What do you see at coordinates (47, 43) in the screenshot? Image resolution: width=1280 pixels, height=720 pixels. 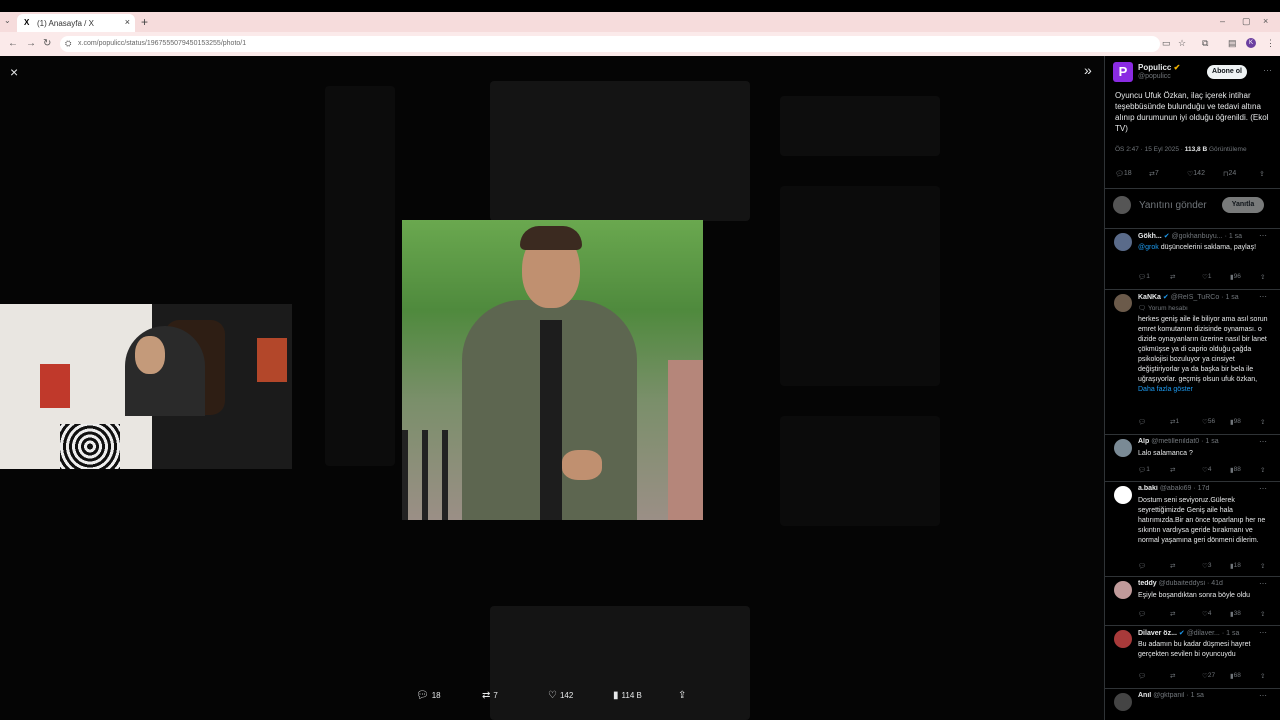 I see `reload-icon: ↻` at bounding box center [47, 43].